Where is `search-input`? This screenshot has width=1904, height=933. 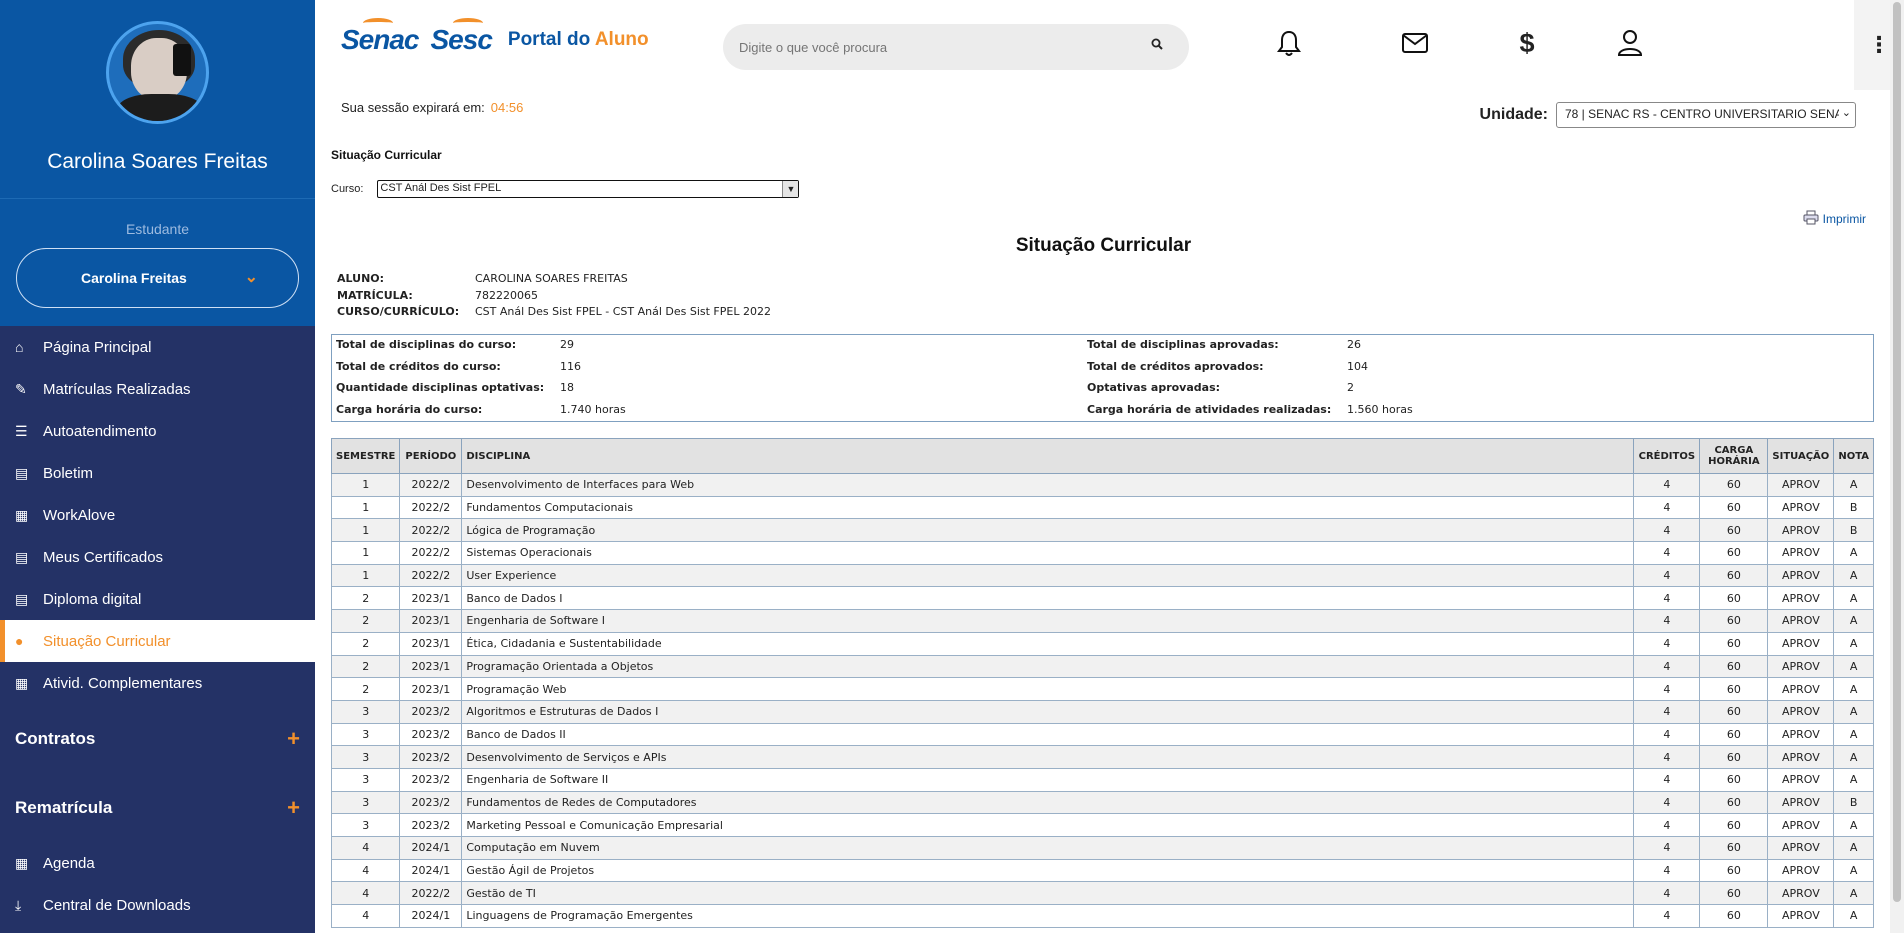
search-input is located at coordinates (939, 47).